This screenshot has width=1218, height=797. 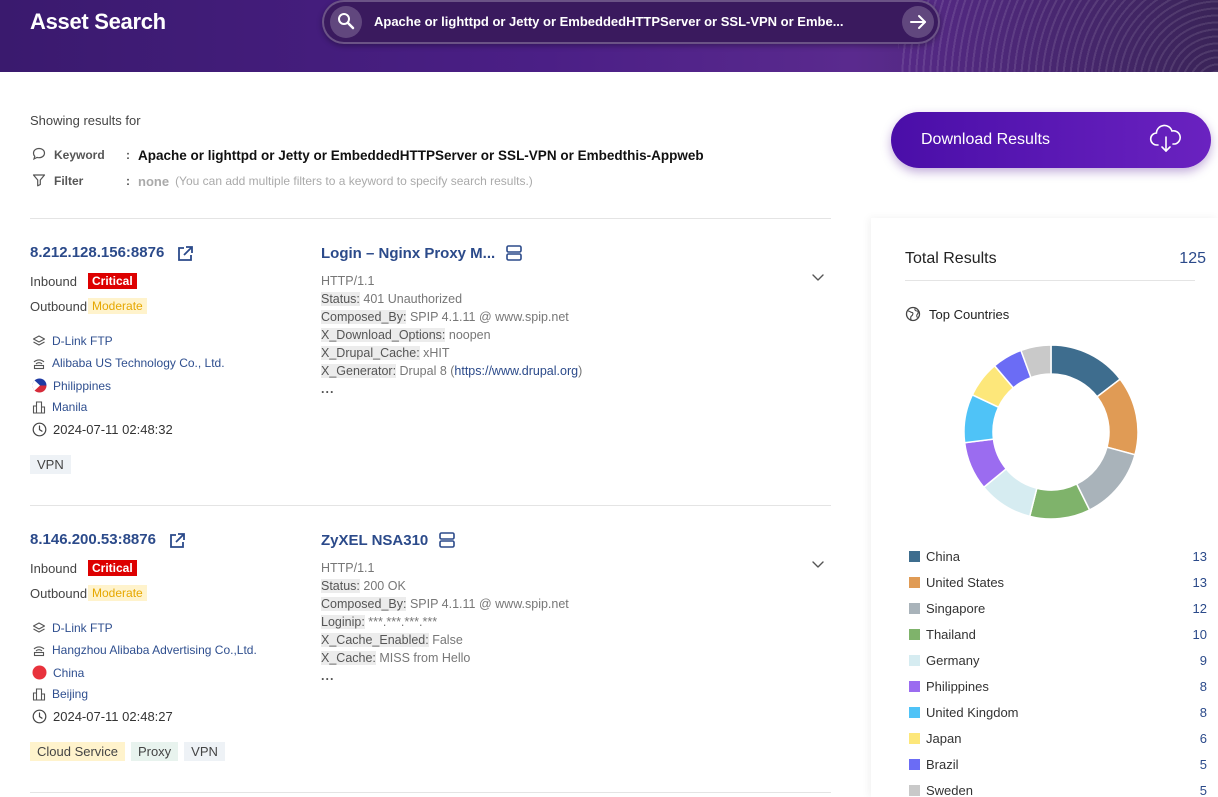 What do you see at coordinates (1199, 634) in the screenshot?
I see `legend-country-count: 10` at bounding box center [1199, 634].